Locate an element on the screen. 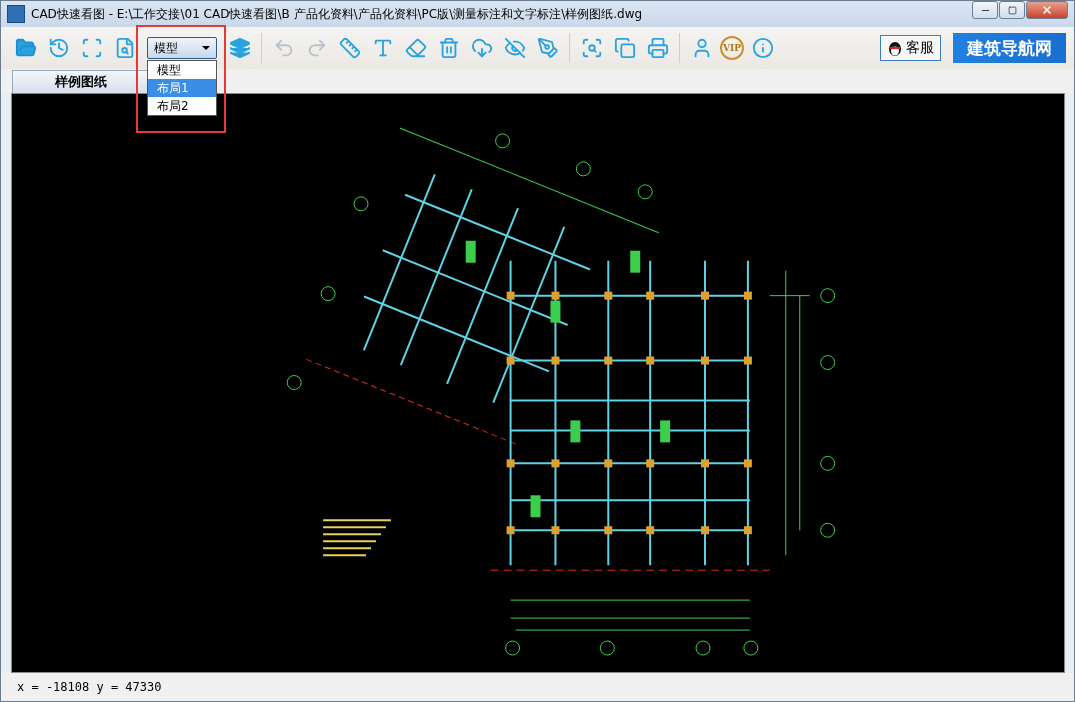 This screenshot has width=1075, height=702. maximize-button is located at coordinates (1012, 10).